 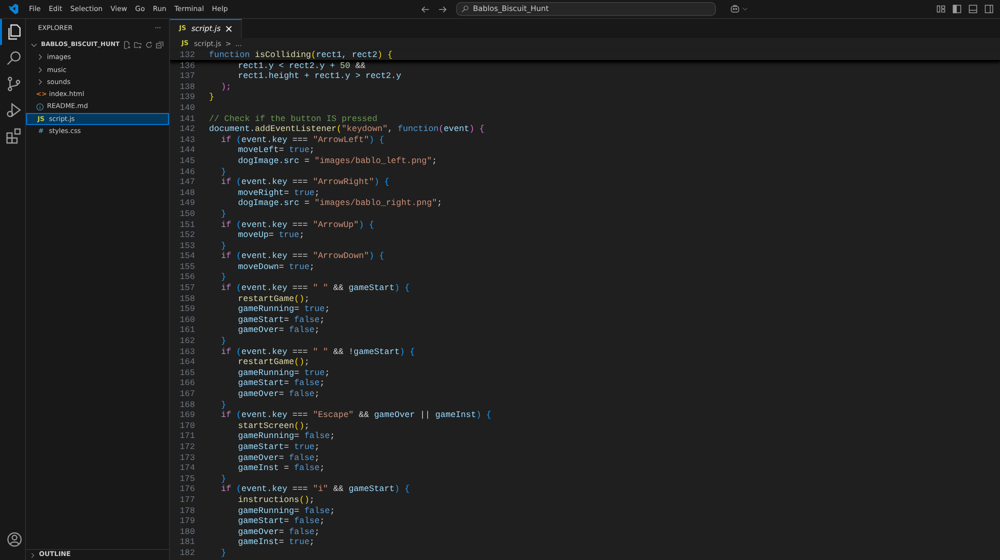 What do you see at coordinates (186, 182) in the screenshot?
I see `line-number: 147` at bounding box center [186, 182].